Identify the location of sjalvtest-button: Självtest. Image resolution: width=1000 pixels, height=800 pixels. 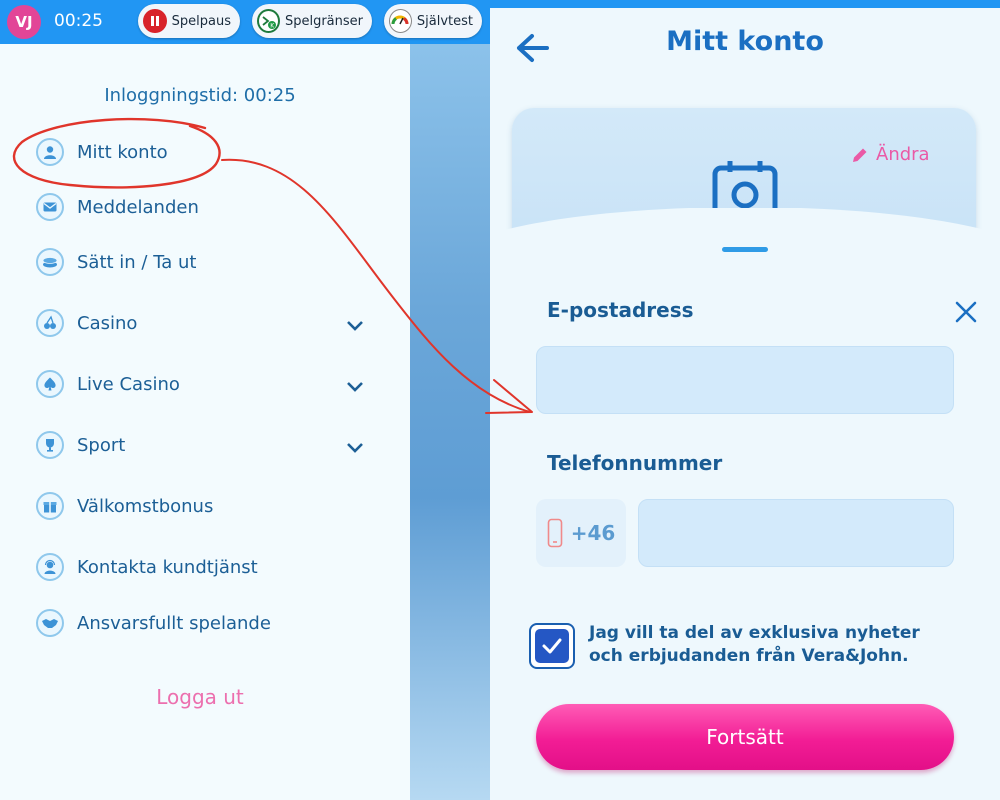
(433, 21).